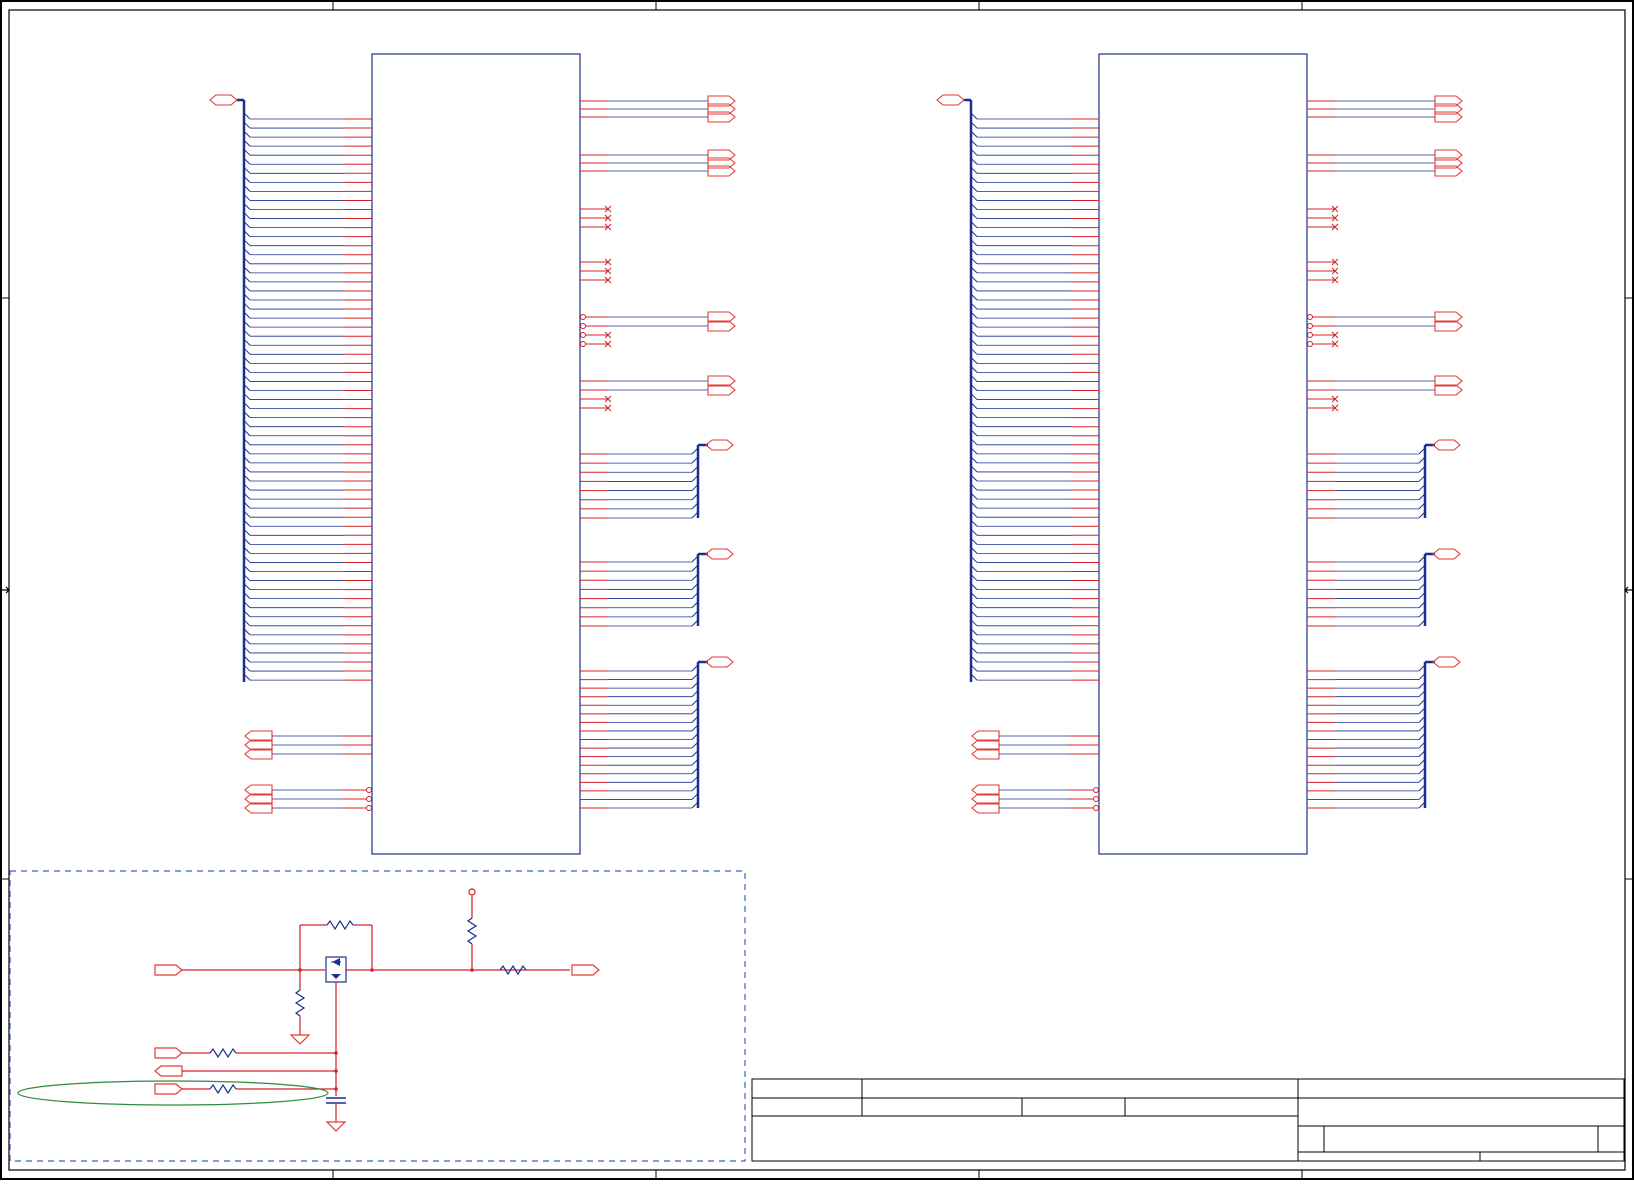 The image size is (1634, 1184). I want to click on power-control-circuit, so click(377, 1016).